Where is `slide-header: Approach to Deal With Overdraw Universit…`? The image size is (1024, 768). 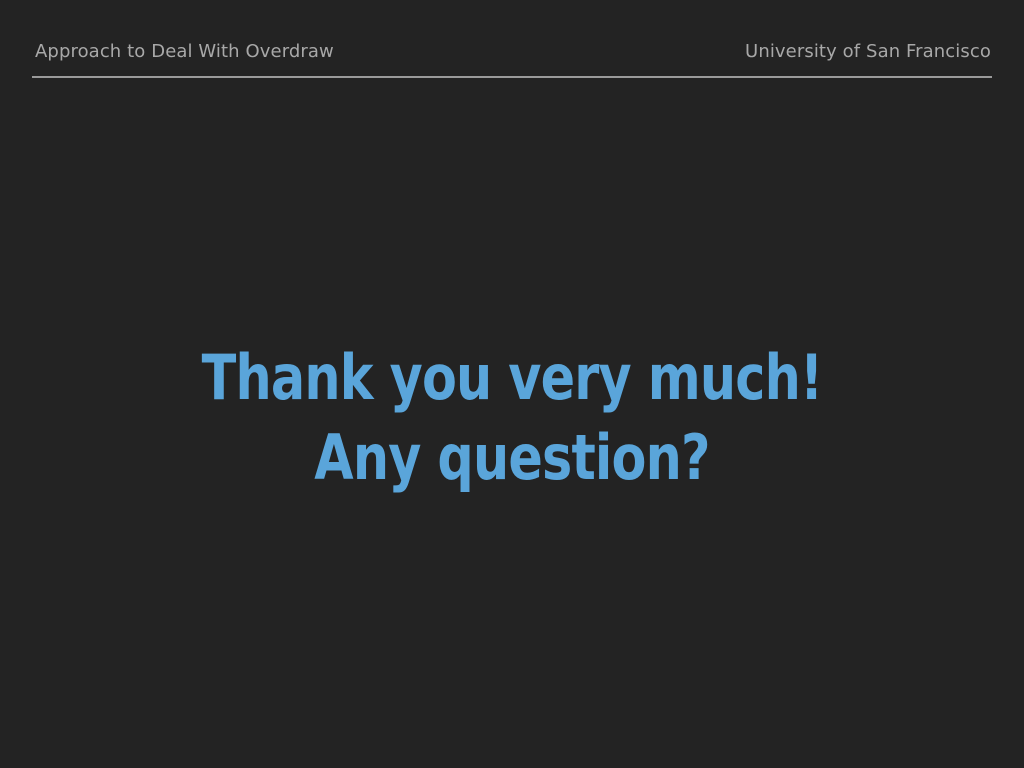 slide-header: Approach to Deal With Overdraw Universit… is located at coordinates (513, 53).